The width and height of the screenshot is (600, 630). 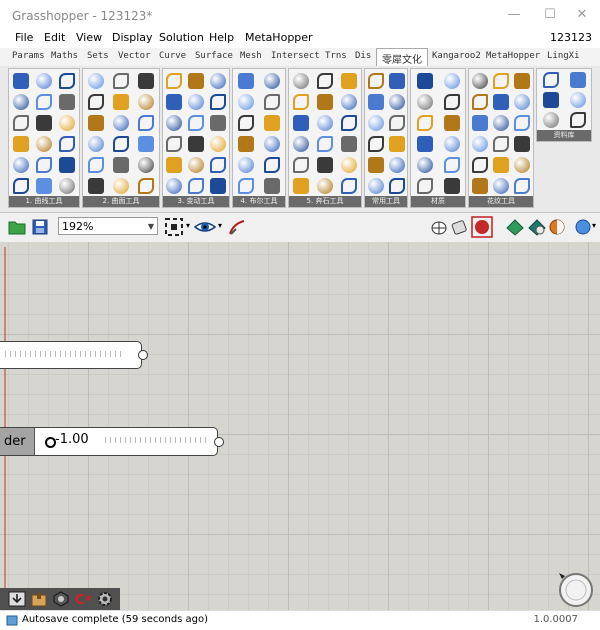 What do you see at coordinates (105, 599) in the screenshot?
I see `gear-icon` at bounding box center [105, 599].